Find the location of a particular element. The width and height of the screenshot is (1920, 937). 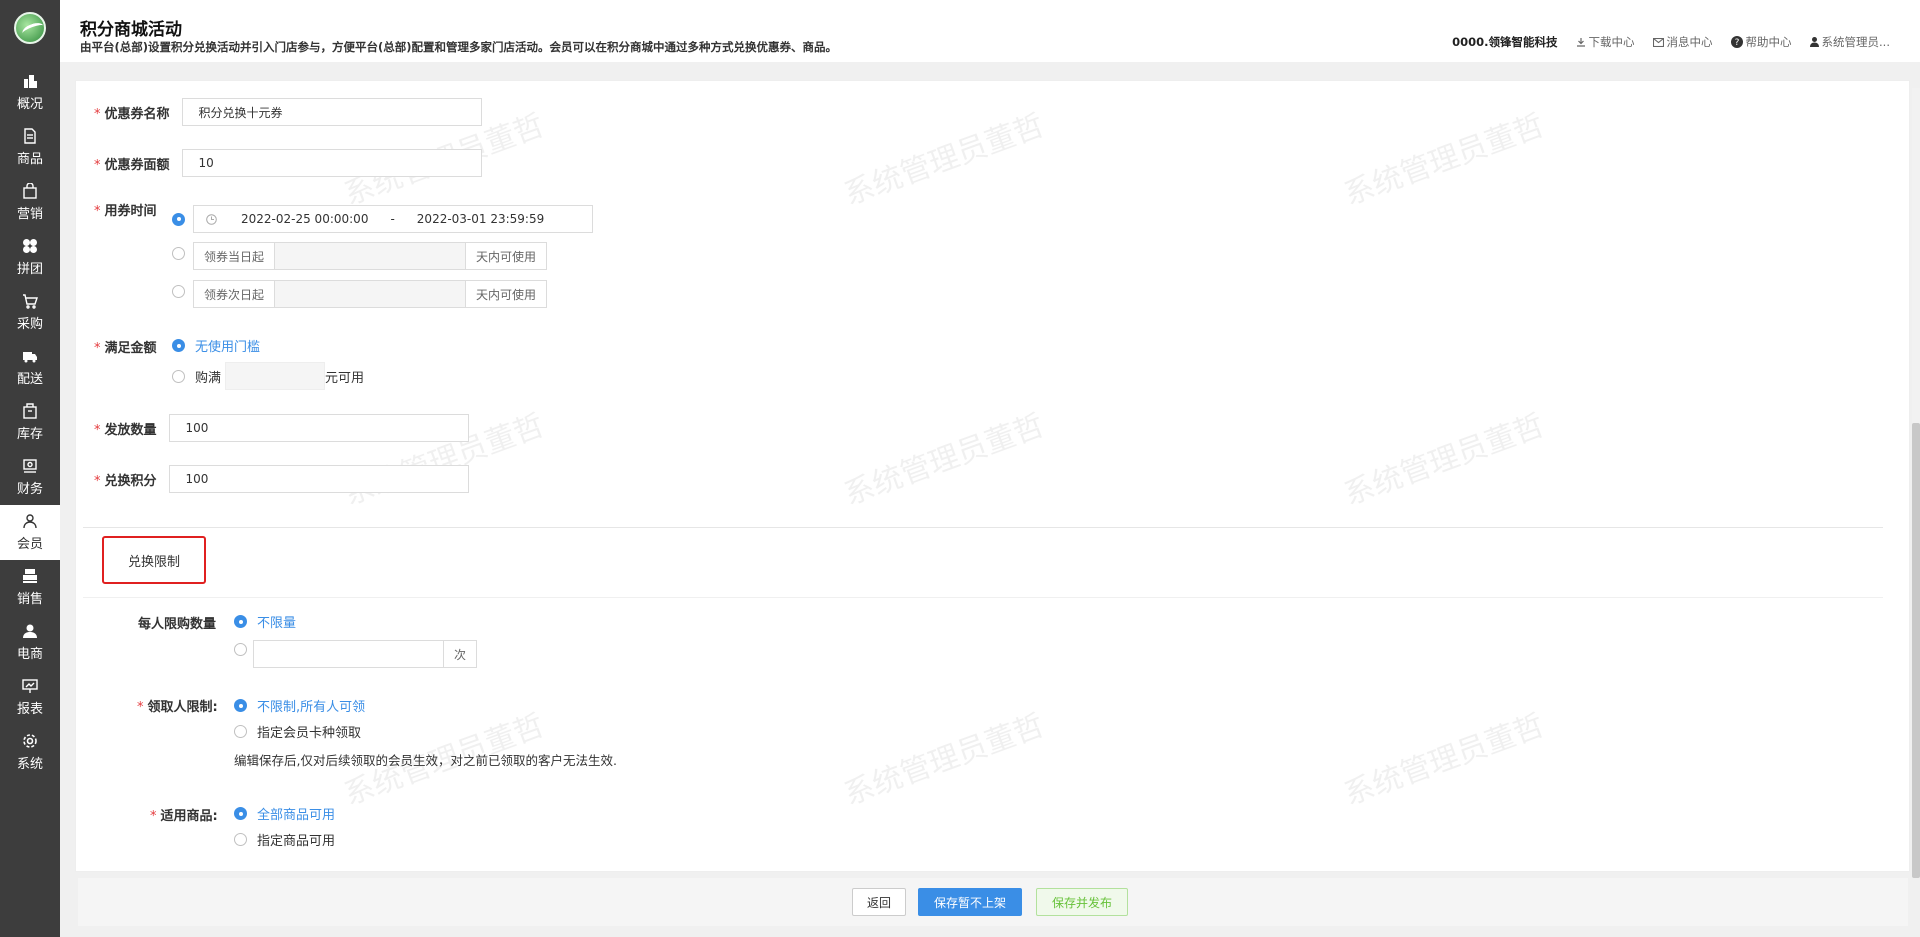

sidebar-item-label: 财务 is located at coordinates (29, 489).